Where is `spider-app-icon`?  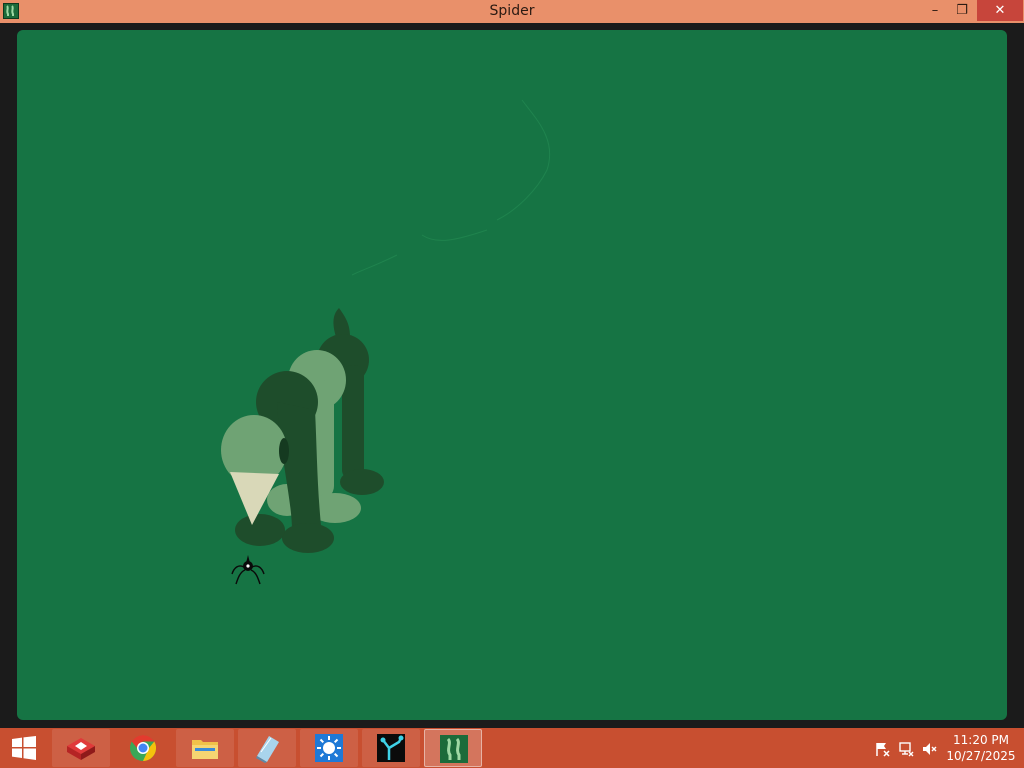
spider-app-icon is located at coordinates (453, 748).